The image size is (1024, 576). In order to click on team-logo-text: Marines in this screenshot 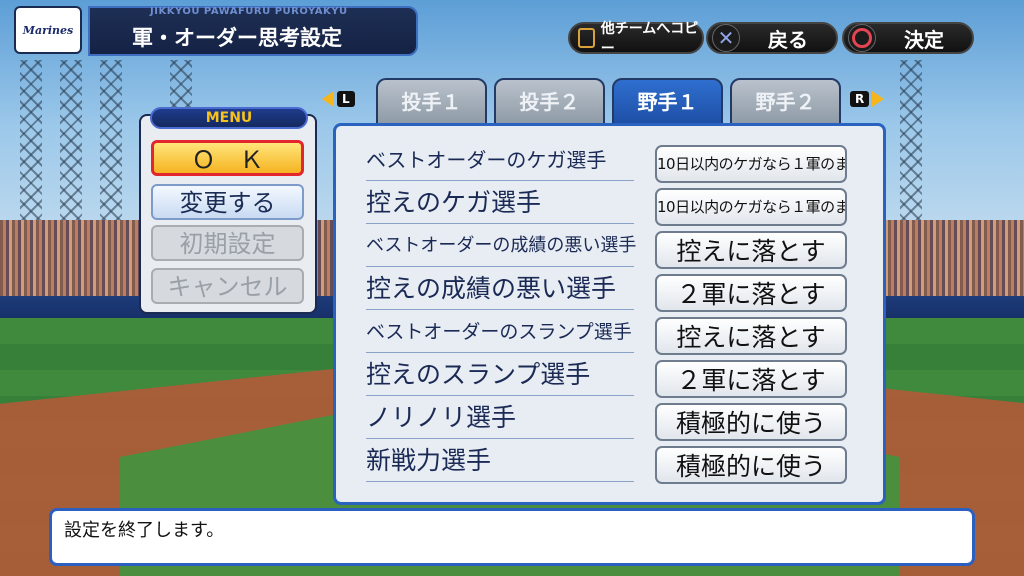, I will do `click(48, 30)`.